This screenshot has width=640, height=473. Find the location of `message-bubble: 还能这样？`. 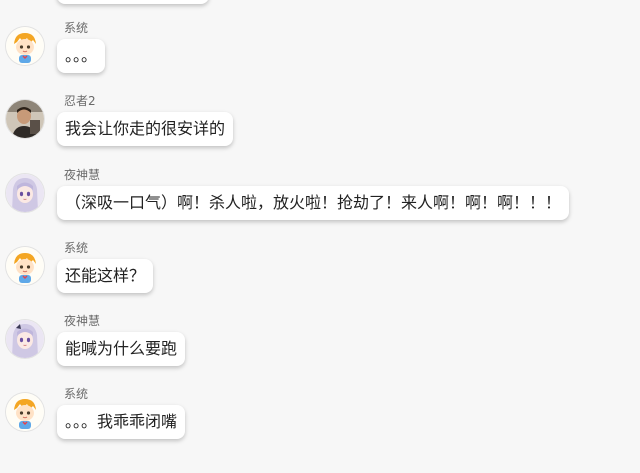

message-bubble: 还能这样？ is located at coordinates (105, 276).